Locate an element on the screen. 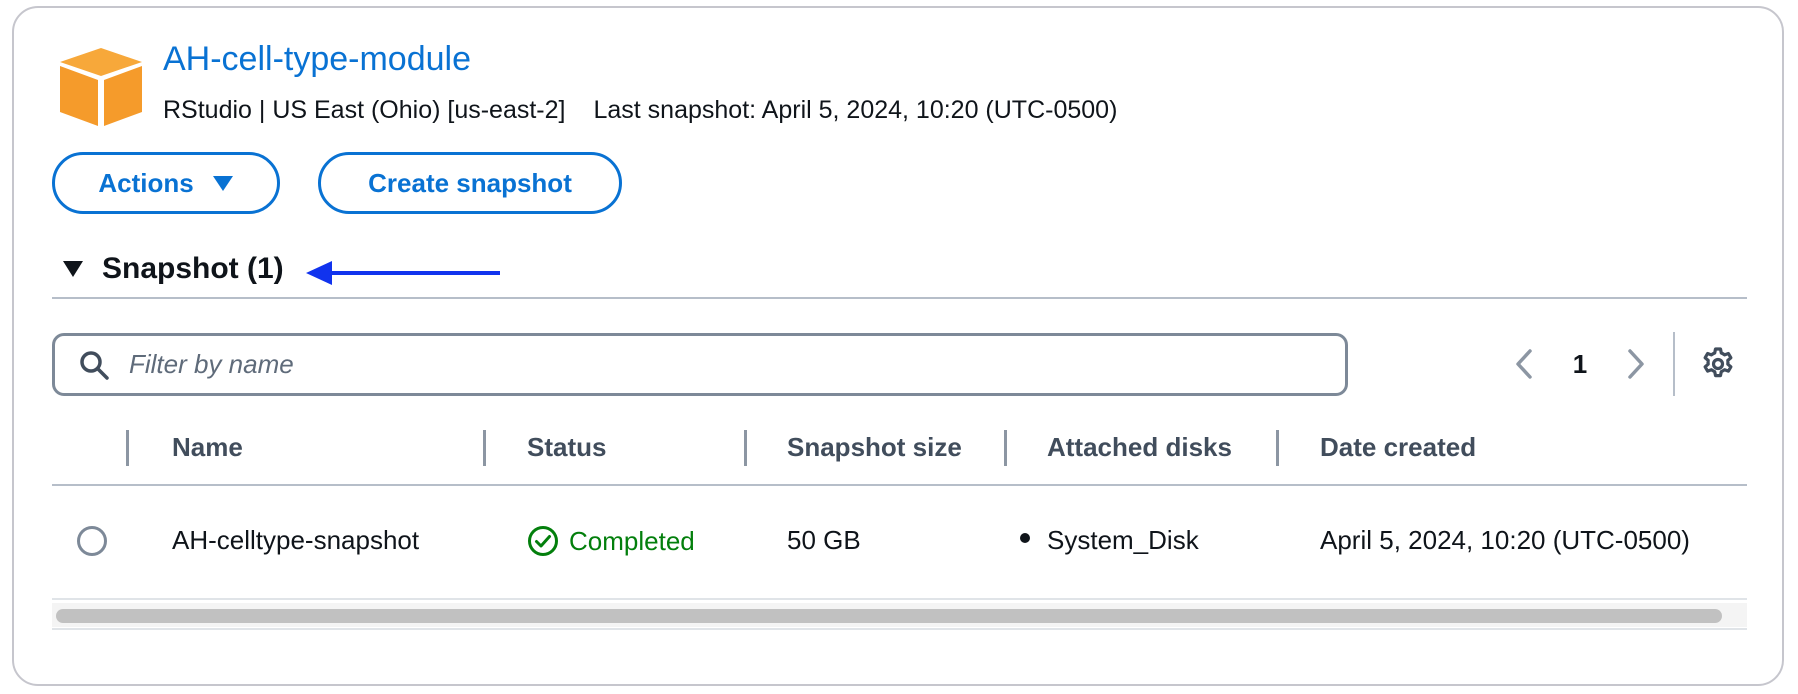 The image size is (1798, 694). chevron-left-icon is located at coordinates (1524, 364).